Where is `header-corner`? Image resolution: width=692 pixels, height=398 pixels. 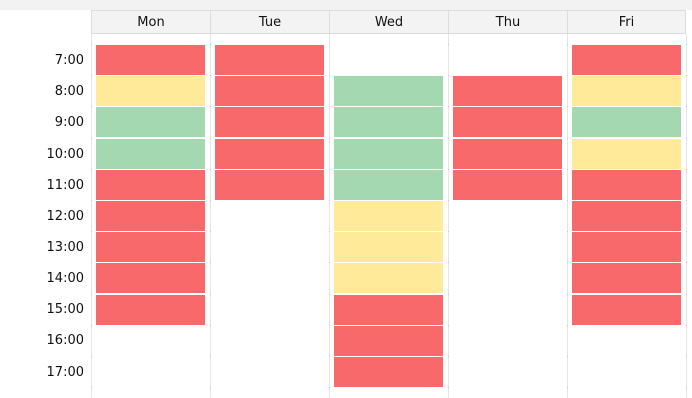
header-corner is located at coordinates (45, 22).